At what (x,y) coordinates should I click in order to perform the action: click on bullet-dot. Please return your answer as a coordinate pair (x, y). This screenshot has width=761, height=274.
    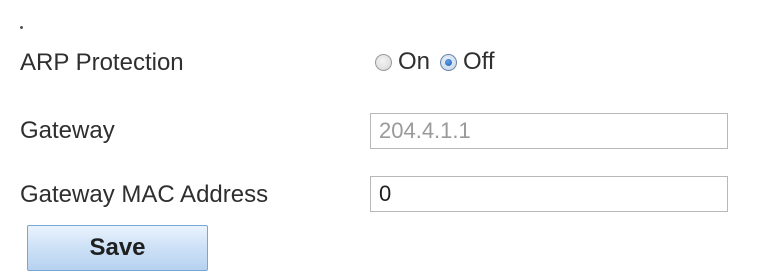
    Looking at the image, I should click on (21, 27).